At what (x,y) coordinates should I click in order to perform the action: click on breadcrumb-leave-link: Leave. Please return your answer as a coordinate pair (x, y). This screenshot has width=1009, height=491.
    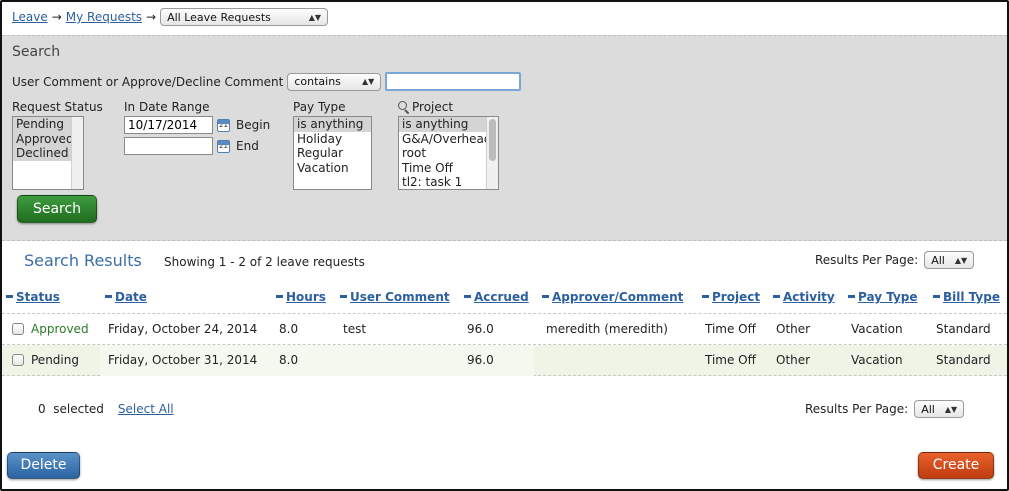
    Looking at the image, I should click on (30, 17).